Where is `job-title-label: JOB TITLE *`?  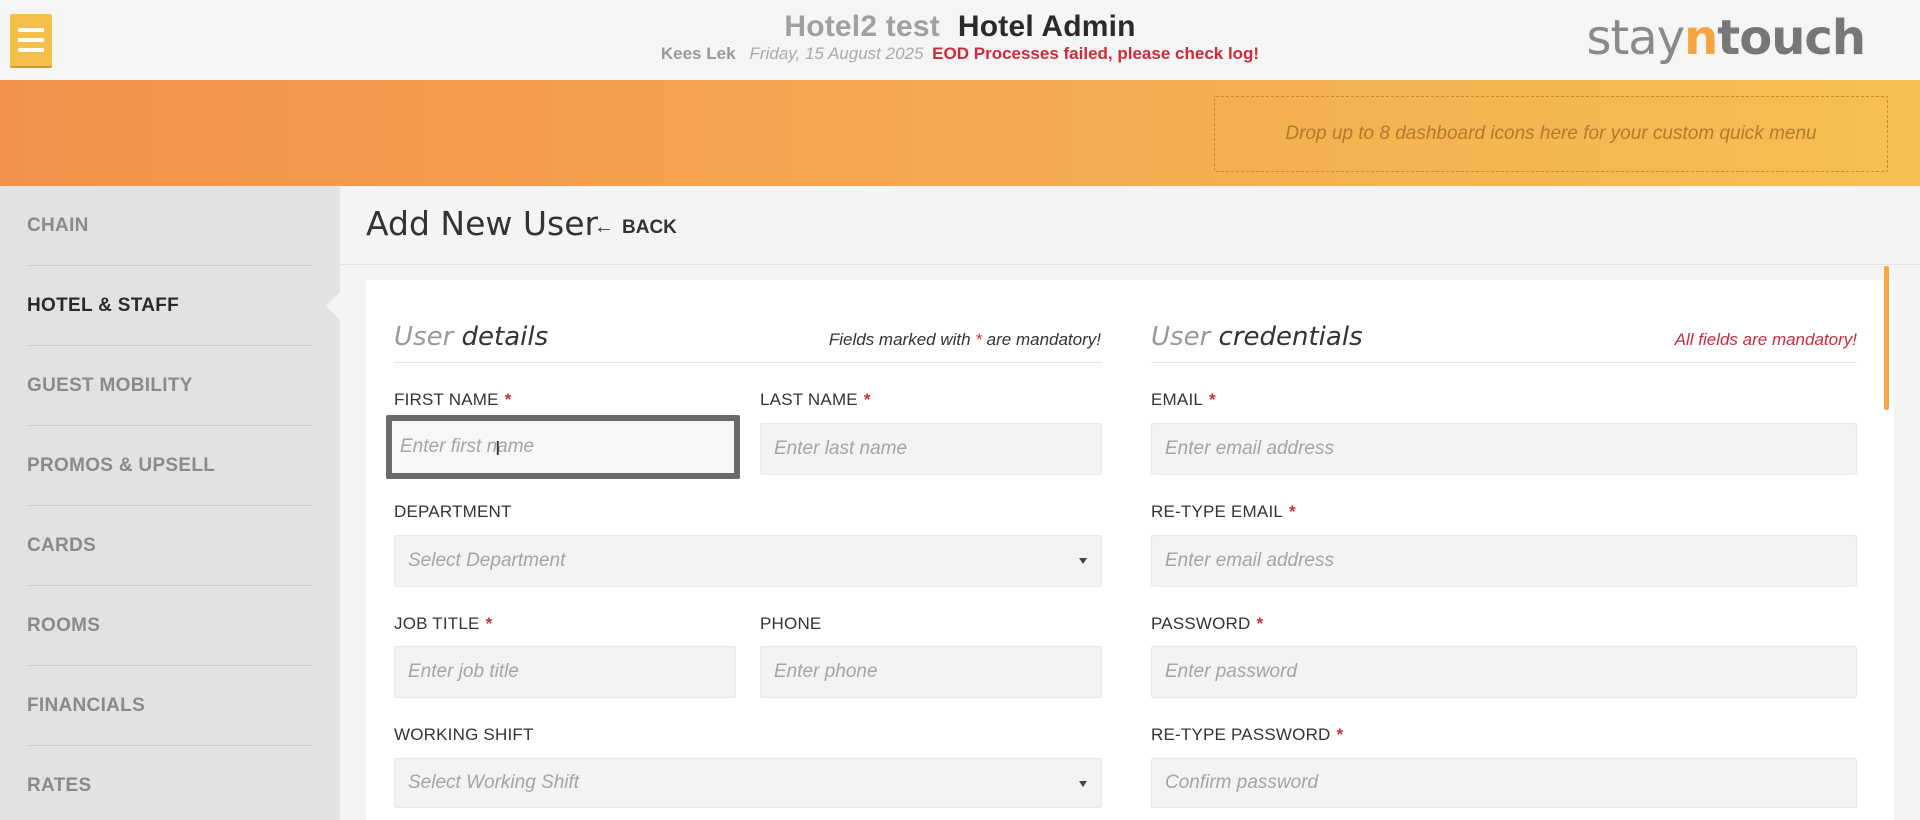 job-title-label: JOB TITLE * is located at coordinates (443, 623).